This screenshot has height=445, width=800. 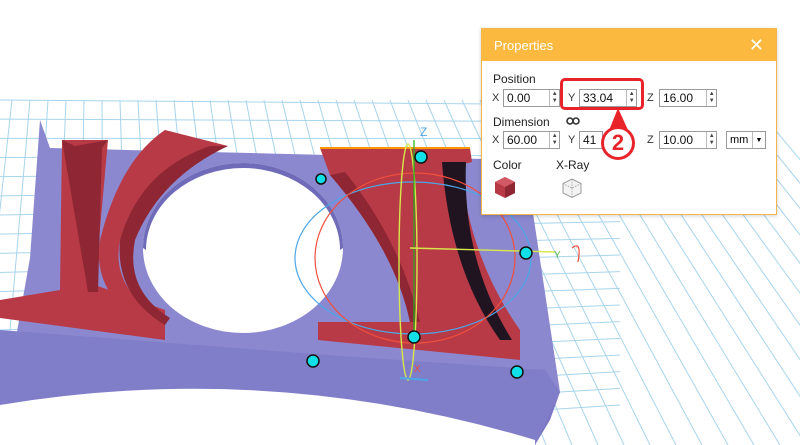 What do you see at coordinates (573, 165) in the screenshot?
I see `xray-label: X-Ray` at bounding box center [573, 165].